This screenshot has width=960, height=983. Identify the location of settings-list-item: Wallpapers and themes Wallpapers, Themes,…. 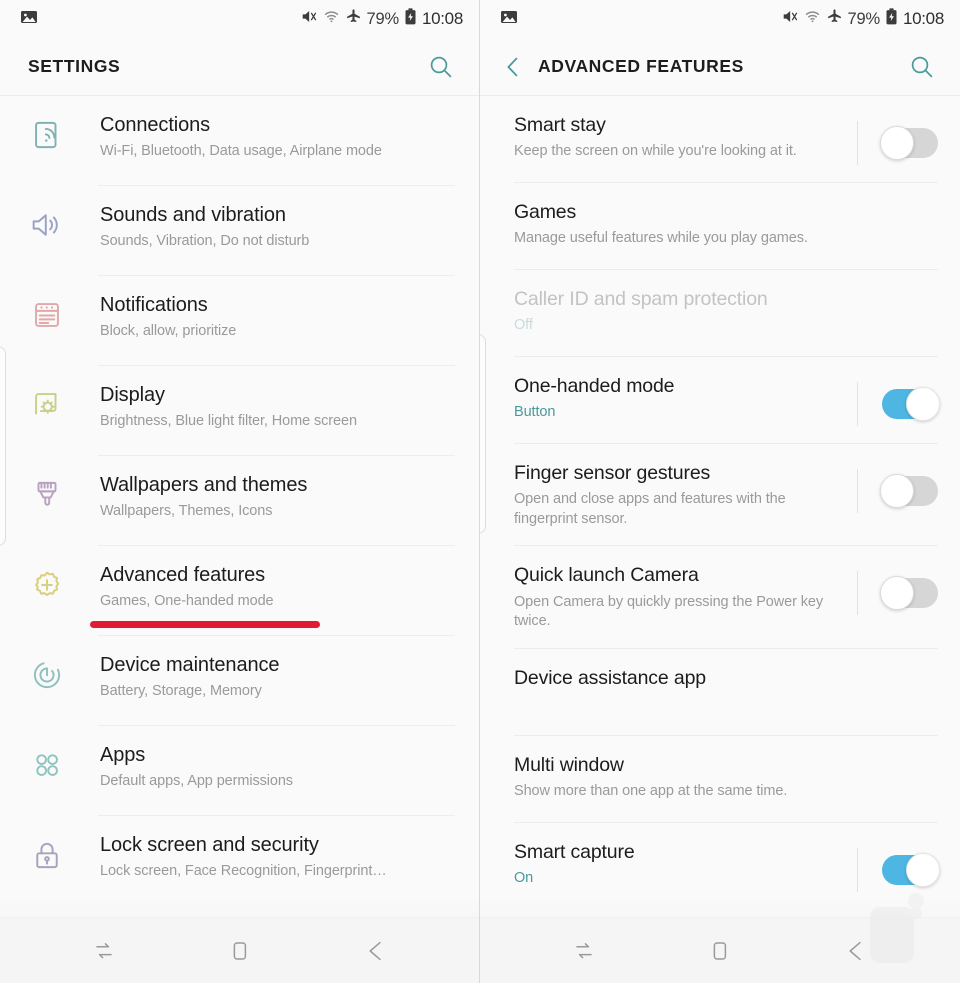
(239, 500).